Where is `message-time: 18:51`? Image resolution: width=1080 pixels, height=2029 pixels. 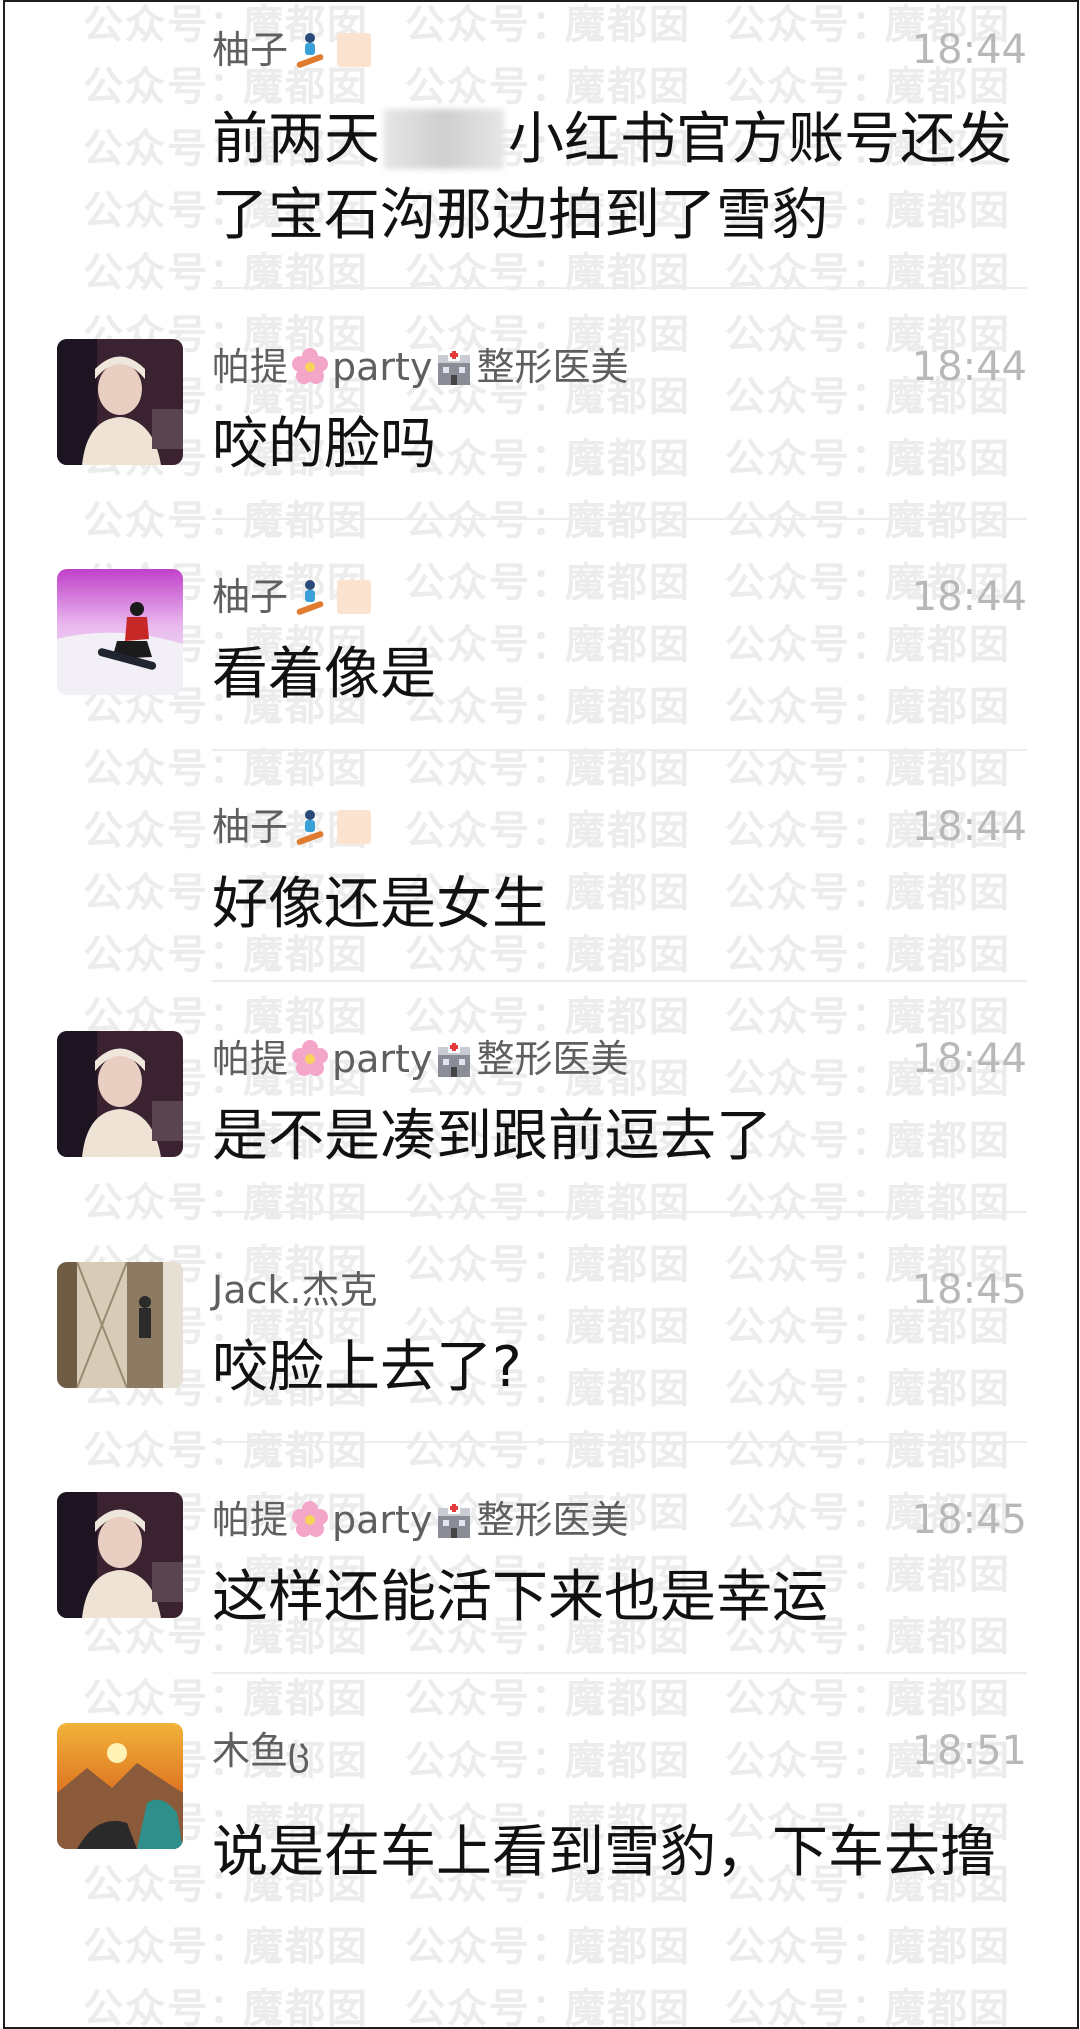
message-time: 18:51 is located at coordinates (969, 1751).